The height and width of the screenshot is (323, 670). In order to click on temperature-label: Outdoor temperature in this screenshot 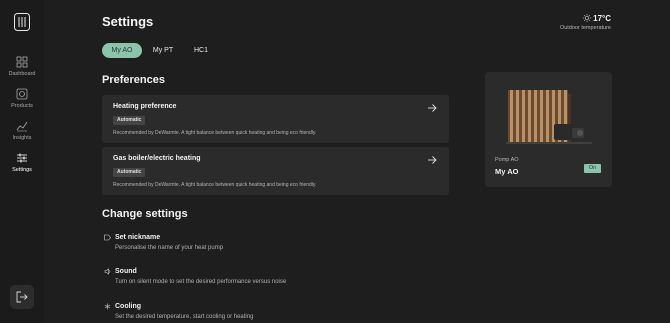, I will do `click(585, 28)`.